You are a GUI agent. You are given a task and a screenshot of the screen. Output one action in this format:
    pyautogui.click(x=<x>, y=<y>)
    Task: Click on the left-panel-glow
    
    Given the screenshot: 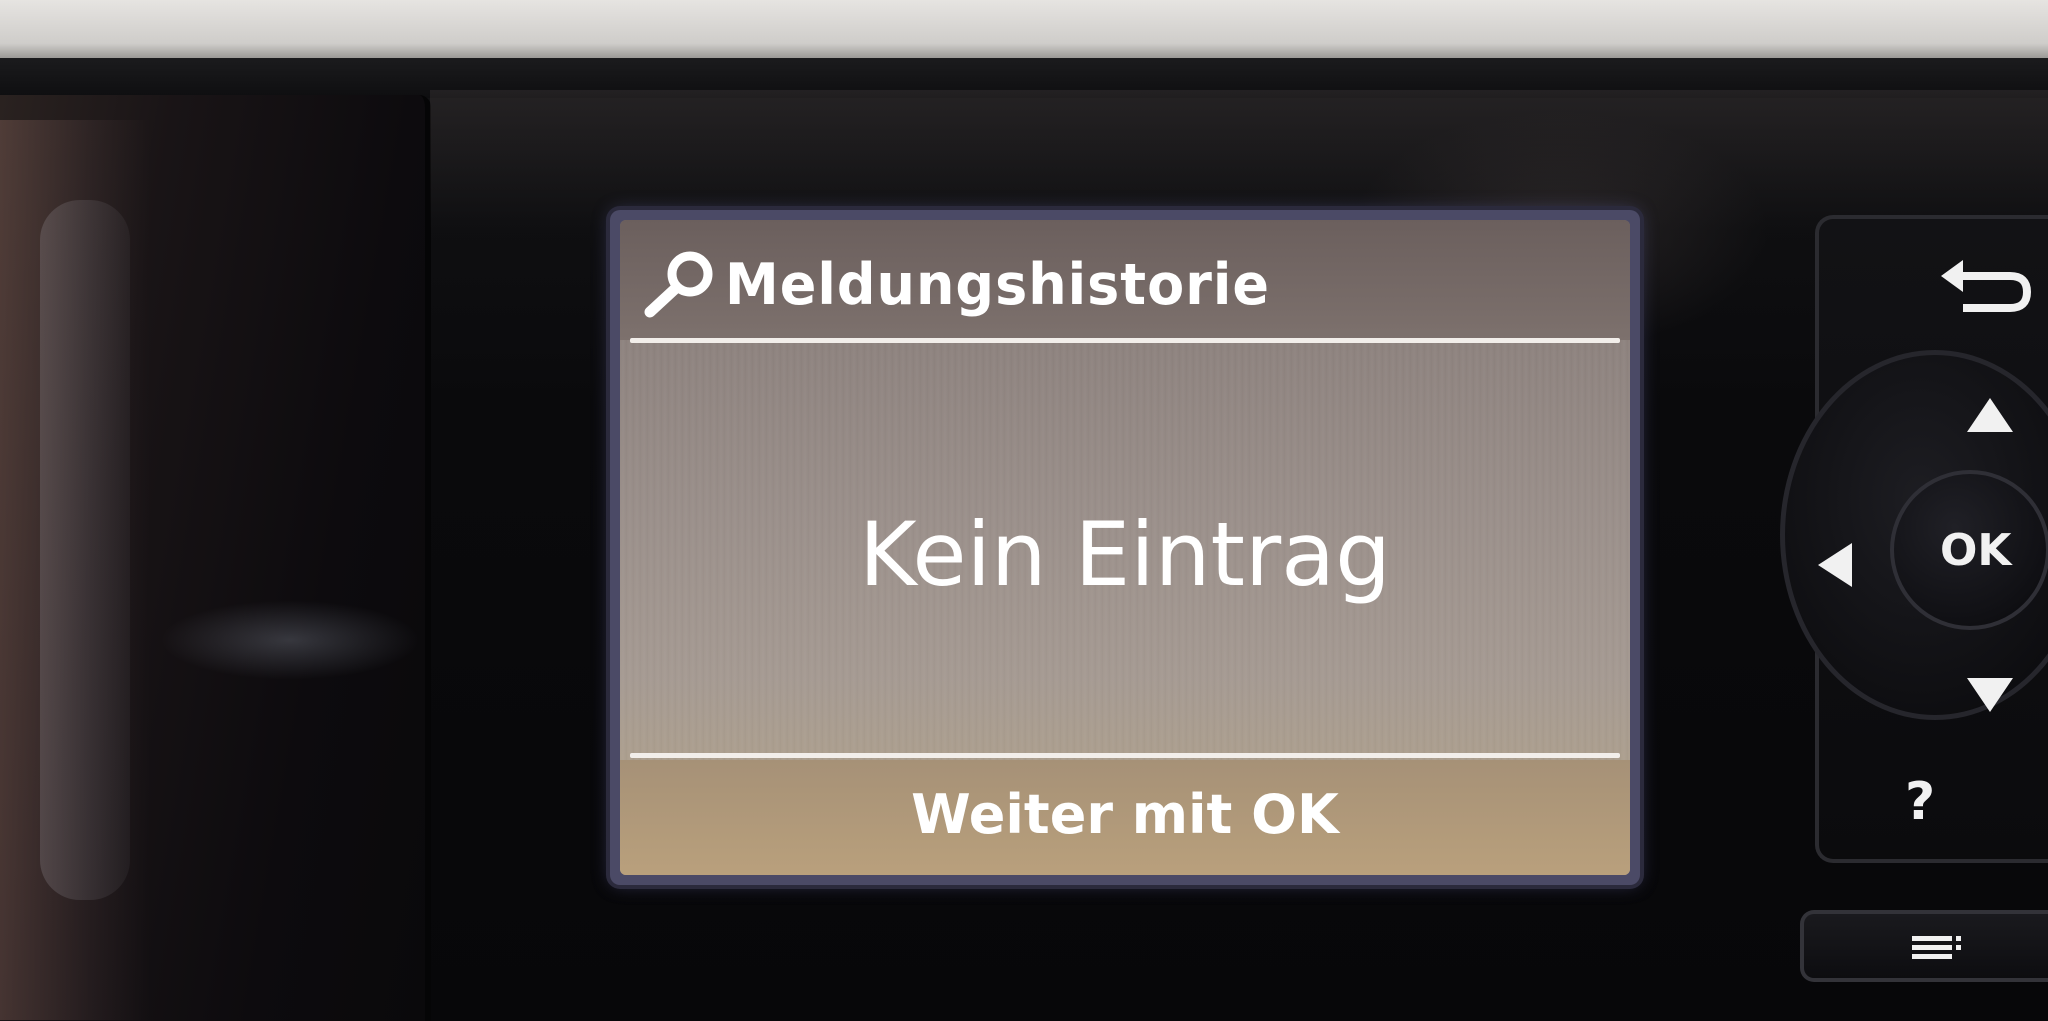 What is the action you would take?
    pyautogui.click(x=290, y=640)
    